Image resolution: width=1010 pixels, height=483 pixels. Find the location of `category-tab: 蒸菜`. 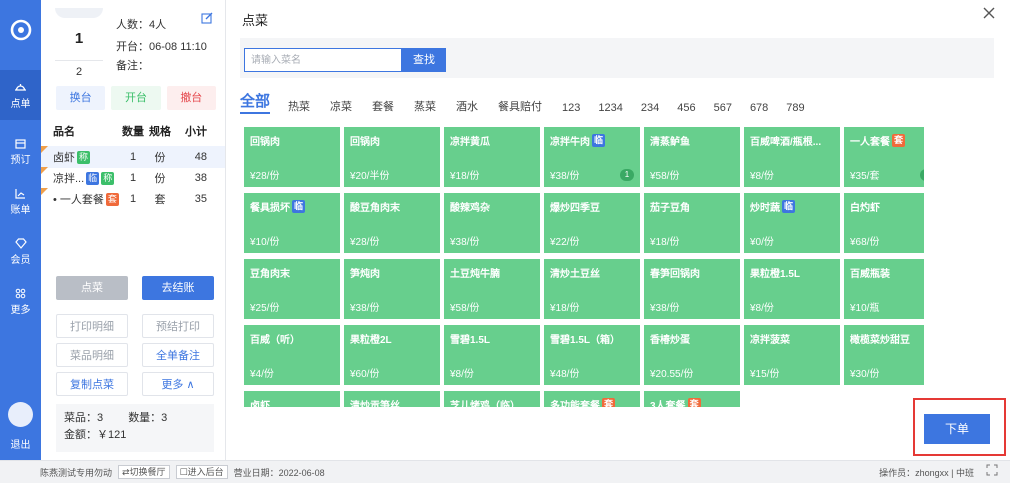

category-tab: 蒸菜 is located at coordinates (425, 106).